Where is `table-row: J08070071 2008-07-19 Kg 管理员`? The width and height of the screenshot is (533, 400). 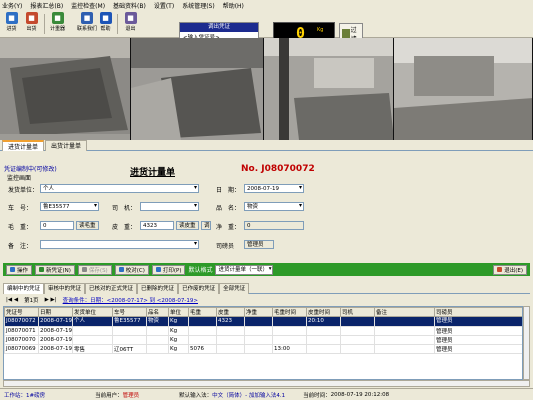 table-row: J08070071 2008-07-19 Kg 管理员 is located at coordinates (263, 331).